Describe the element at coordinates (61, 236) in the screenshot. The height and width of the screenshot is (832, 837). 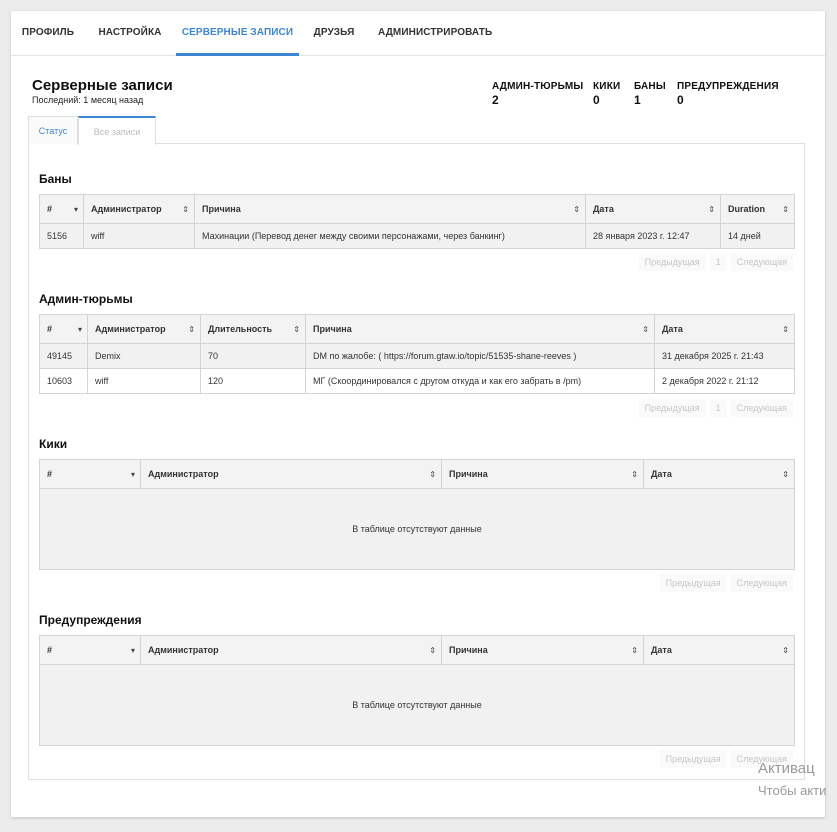
I see `cell-id: 5156` at that location.